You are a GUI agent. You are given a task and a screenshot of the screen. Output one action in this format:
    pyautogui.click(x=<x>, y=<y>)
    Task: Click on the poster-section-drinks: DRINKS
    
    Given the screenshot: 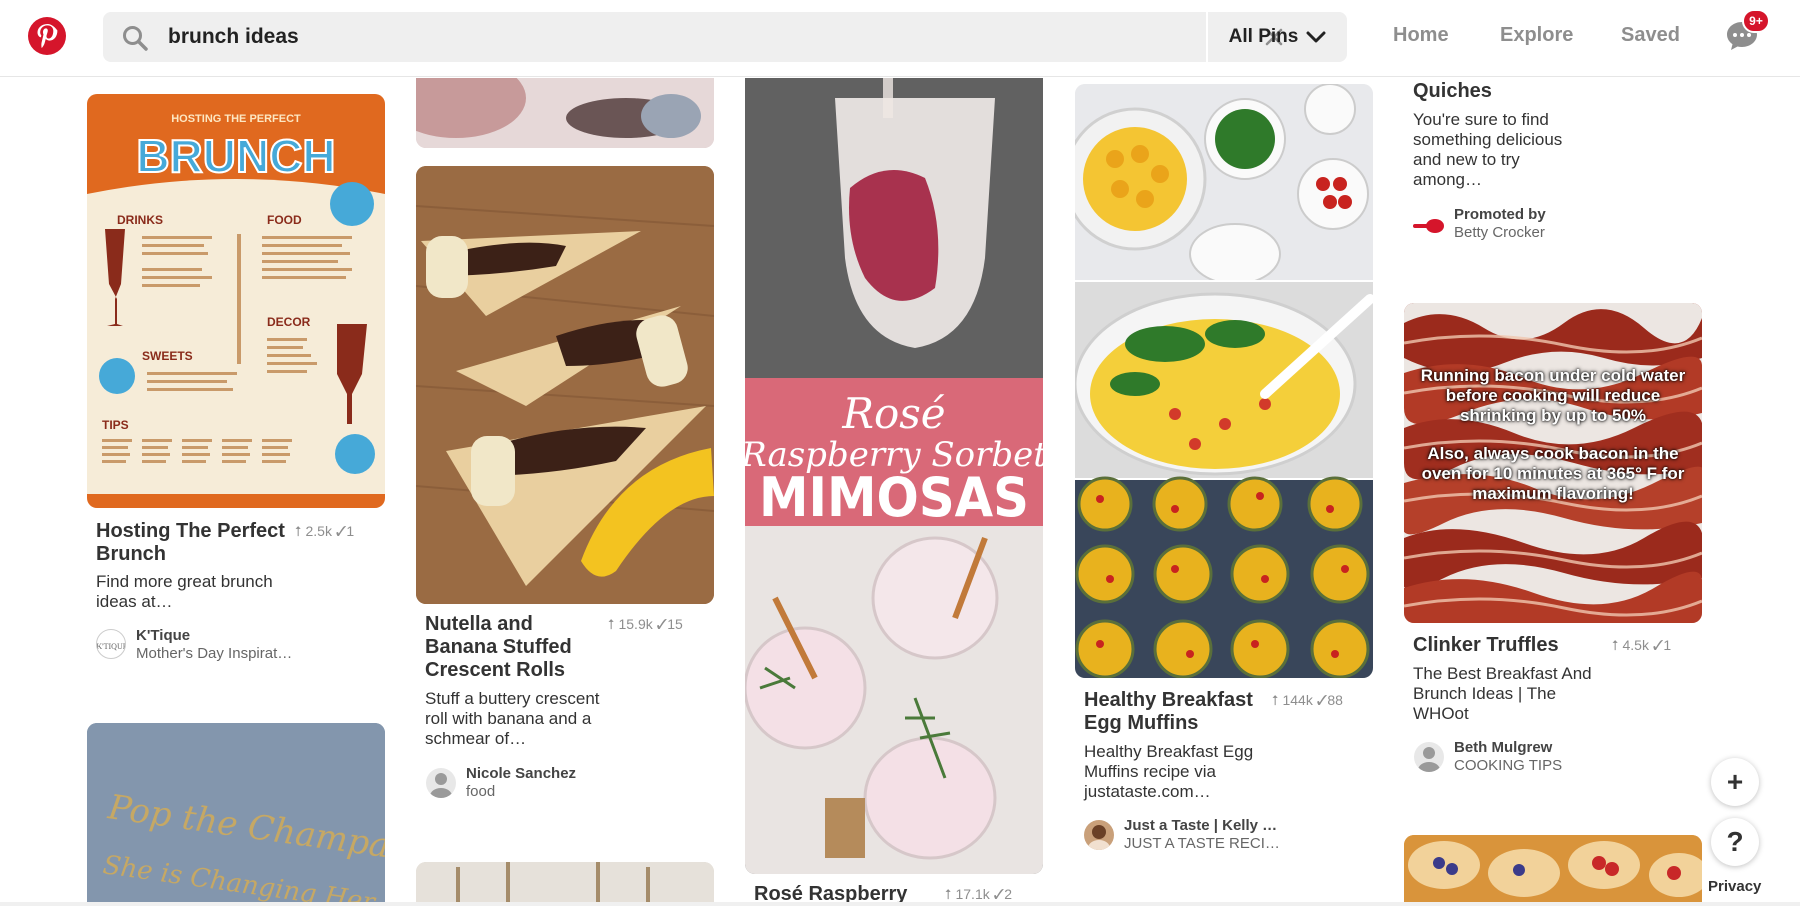 What is the action you would take?
    pyautogui.click(x=140, y=220)
    